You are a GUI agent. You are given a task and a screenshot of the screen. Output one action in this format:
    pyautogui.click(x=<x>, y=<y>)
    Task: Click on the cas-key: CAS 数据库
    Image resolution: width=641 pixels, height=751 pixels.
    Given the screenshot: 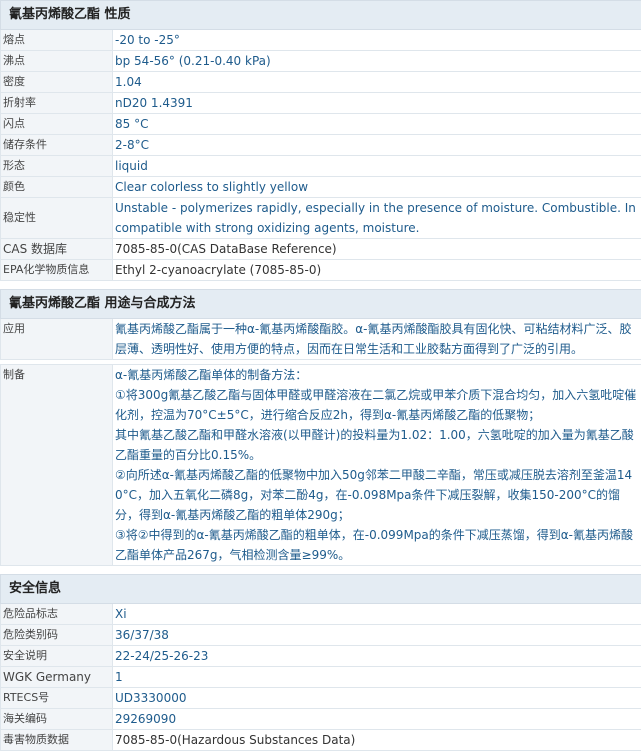 What is the action you would take?
    pyautogui.click(x=57, y=249)
    